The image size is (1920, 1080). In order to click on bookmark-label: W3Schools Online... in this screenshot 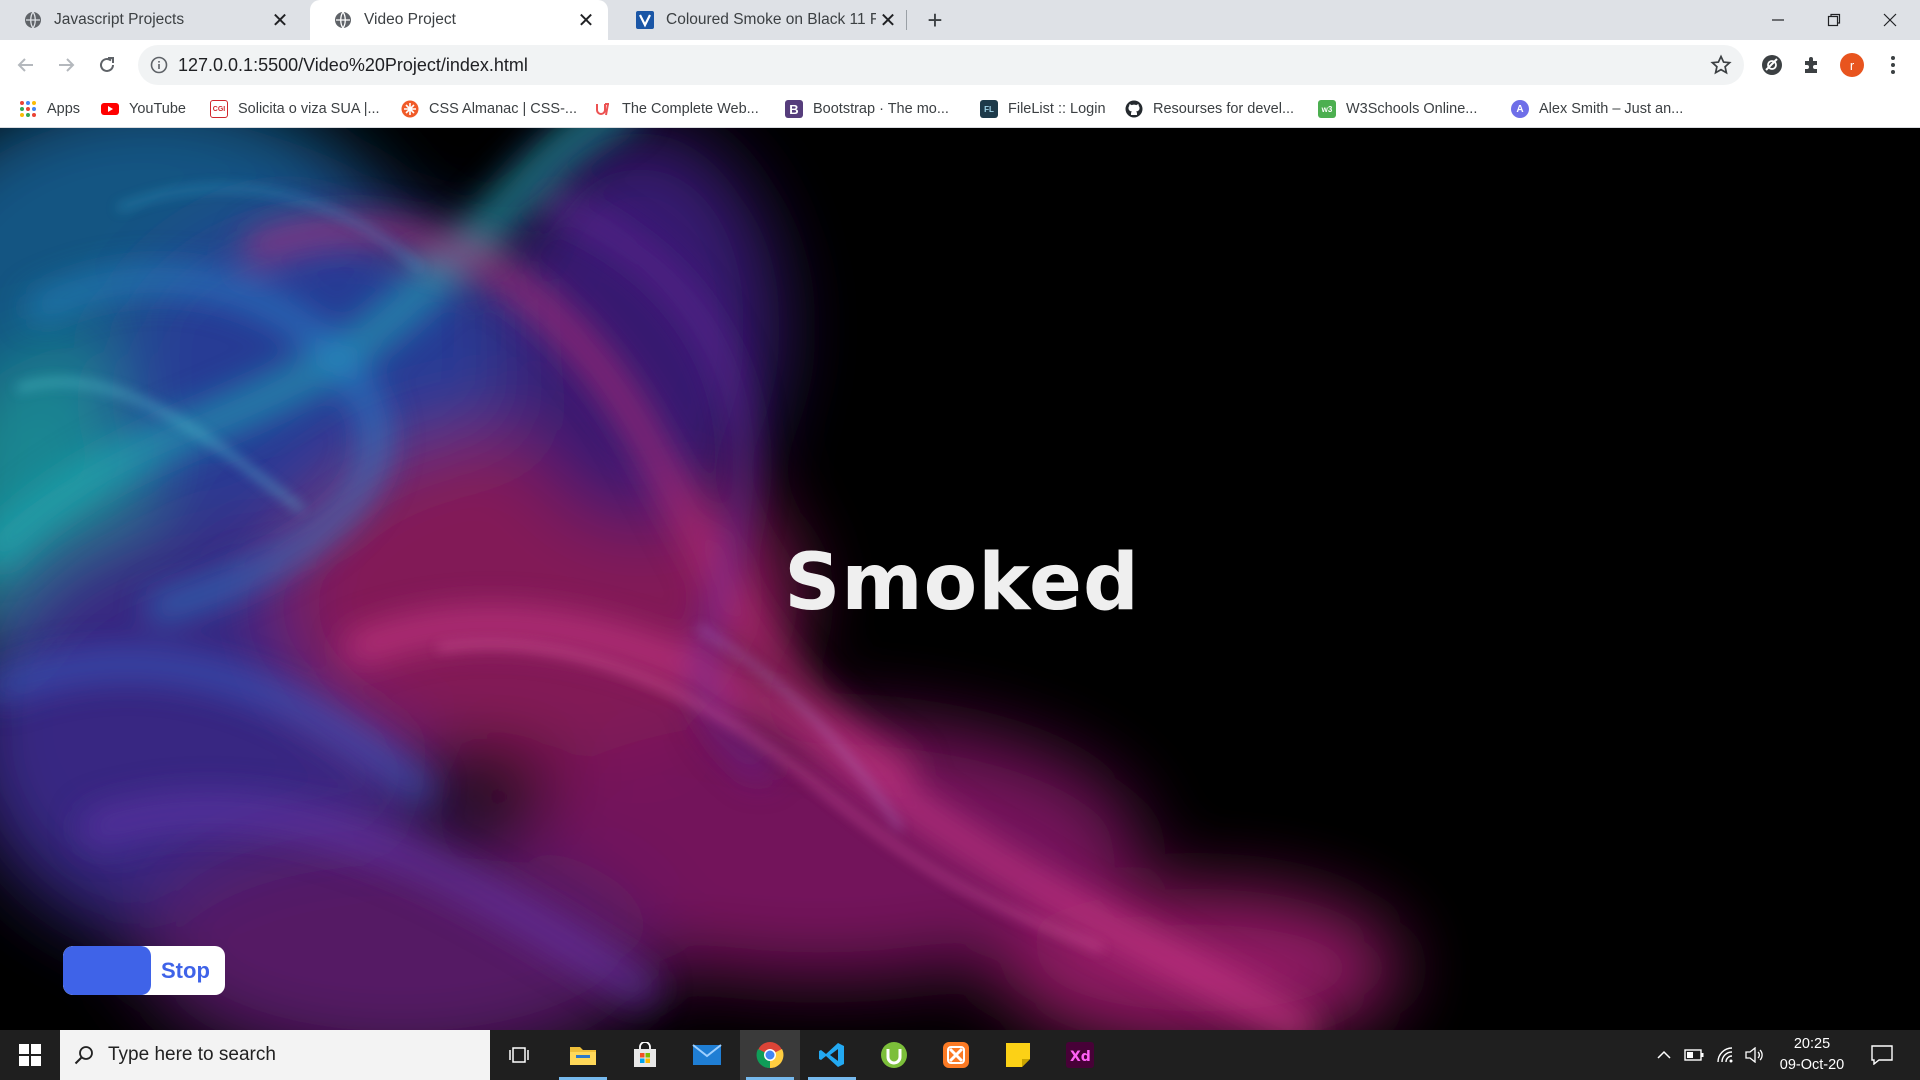, I will do `click(1412, 109)`.